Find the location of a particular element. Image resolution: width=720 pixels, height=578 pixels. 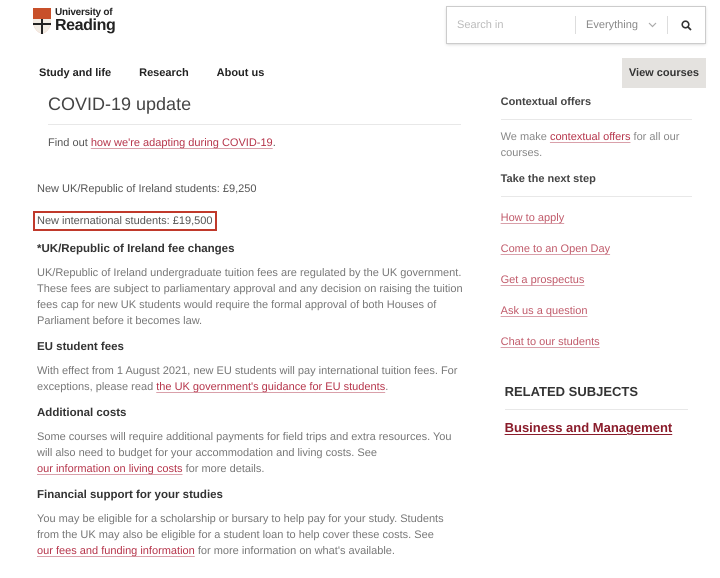

notice-text: Find out how we're adapting during COVID-19. is located at coordinates (162, 143).